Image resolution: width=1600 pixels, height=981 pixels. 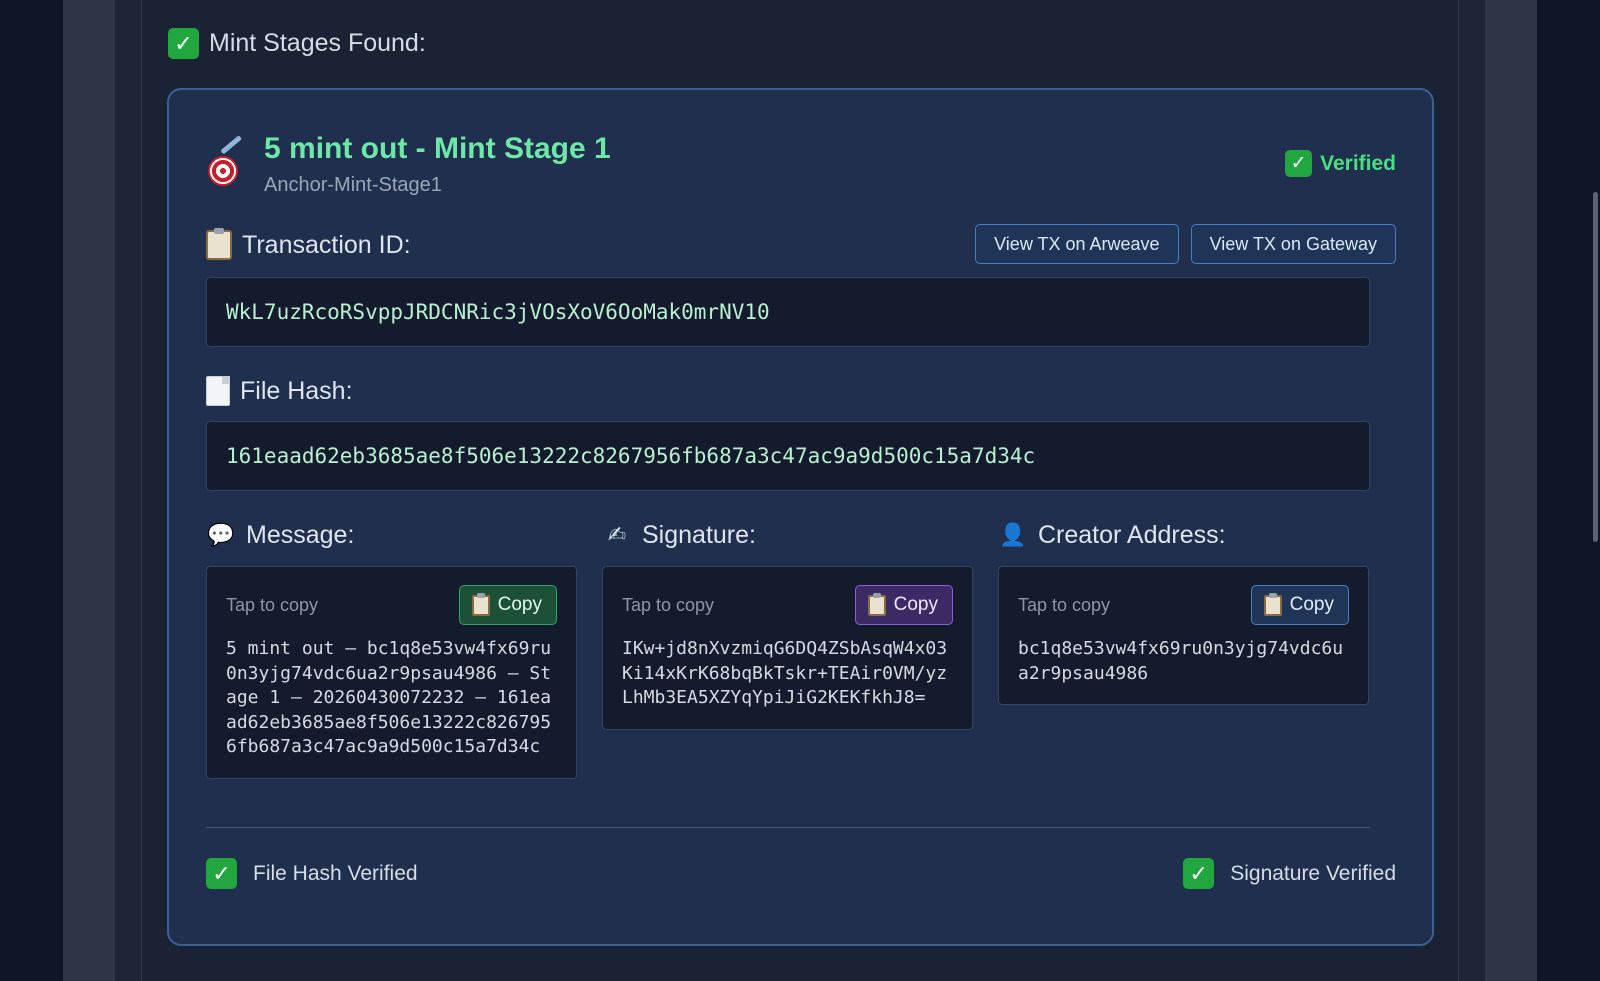 I want to click on message-heading: 💬 Message:, so click(x=391, y=535).